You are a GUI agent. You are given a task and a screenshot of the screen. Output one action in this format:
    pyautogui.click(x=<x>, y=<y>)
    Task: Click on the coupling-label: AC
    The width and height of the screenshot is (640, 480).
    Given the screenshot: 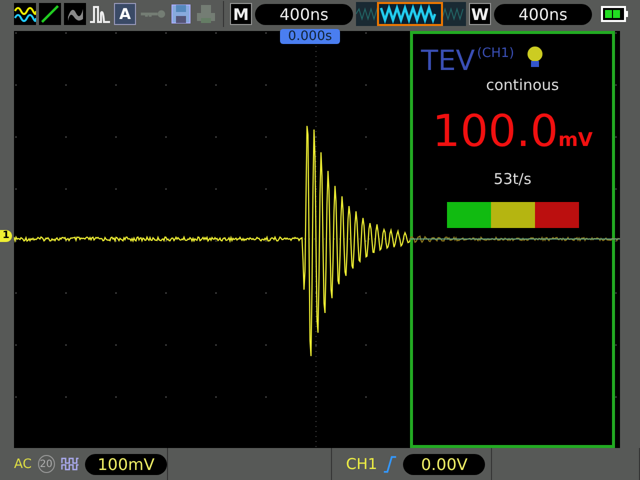 What is the action you would take?
    pyautogui.click(x=23, y=464)
    